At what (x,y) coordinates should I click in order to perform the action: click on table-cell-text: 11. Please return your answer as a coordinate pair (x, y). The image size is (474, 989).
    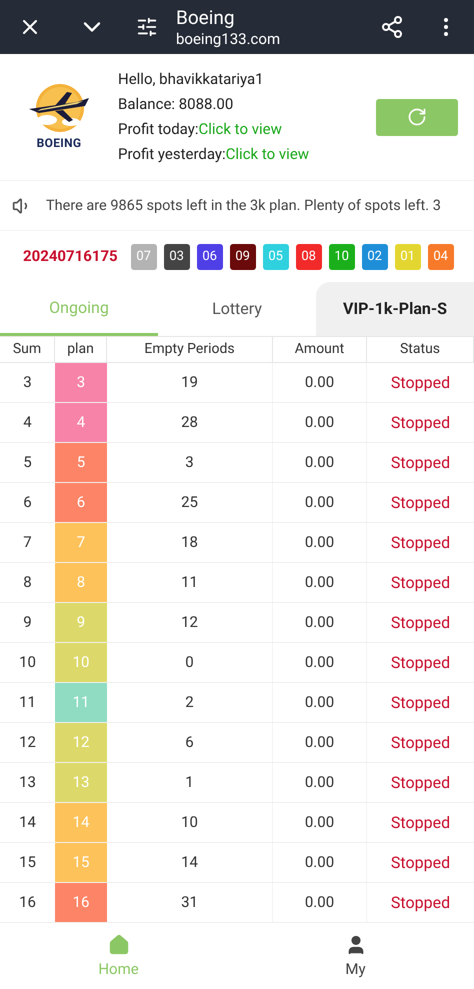
    Looking at the image, I should click on (27, 703).